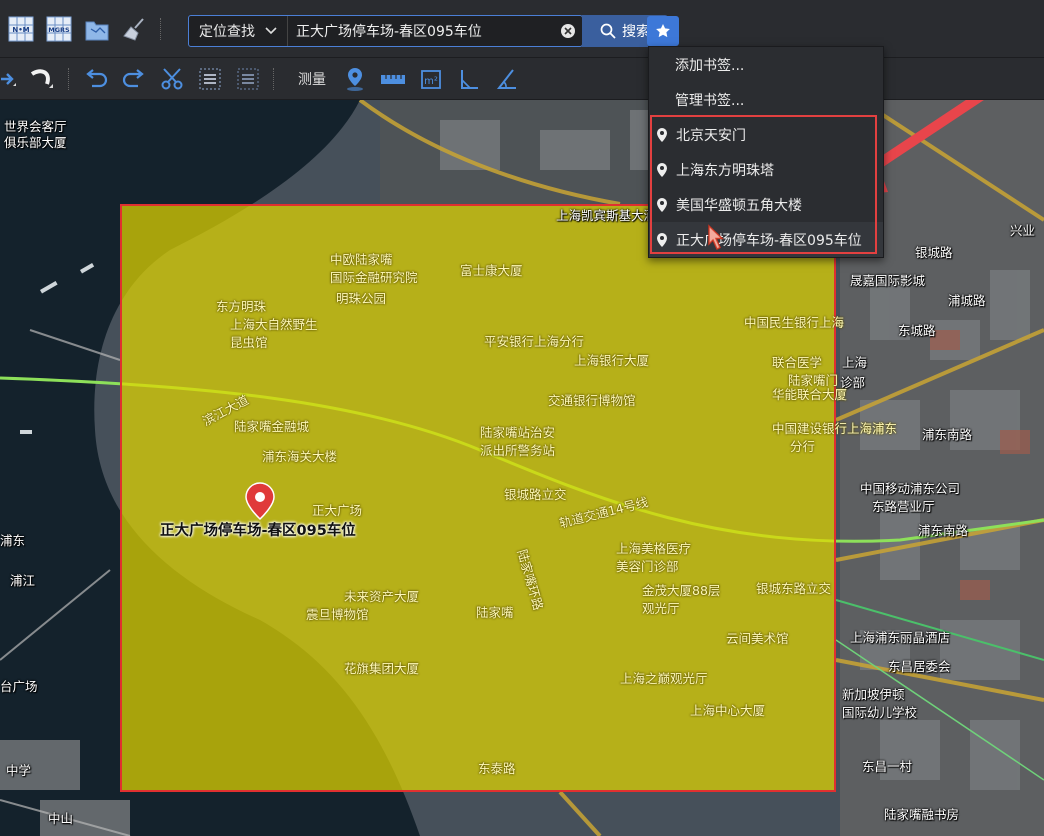  What do you see at coordinates (337, 614) in the screenshot?
I see `map-label: 震旦博物馆` at bounding box center [337, 614].